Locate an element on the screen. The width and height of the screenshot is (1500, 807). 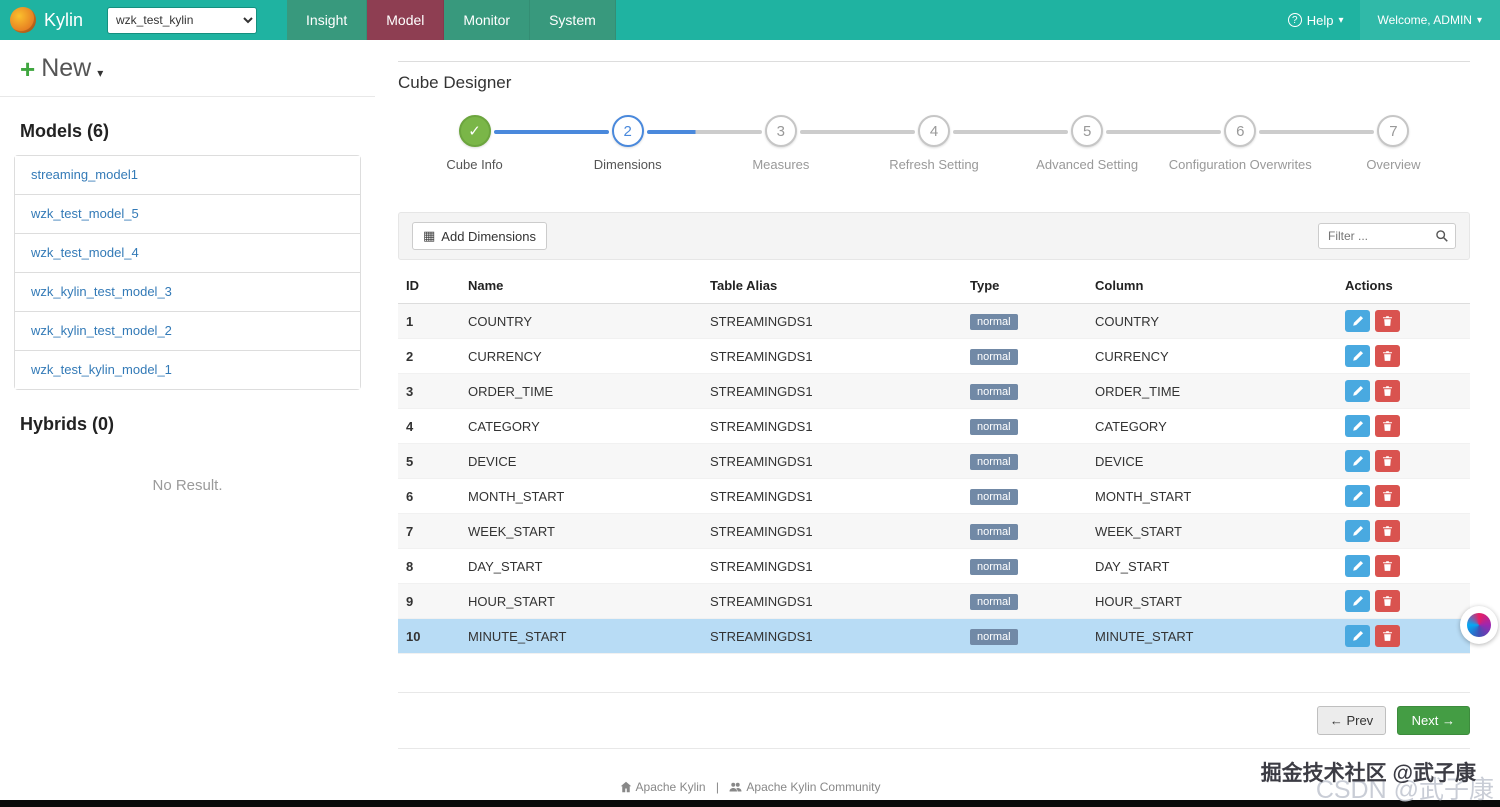
step-refresh-setting: 4 Refresh Setting is located at coordinates (904, 143).